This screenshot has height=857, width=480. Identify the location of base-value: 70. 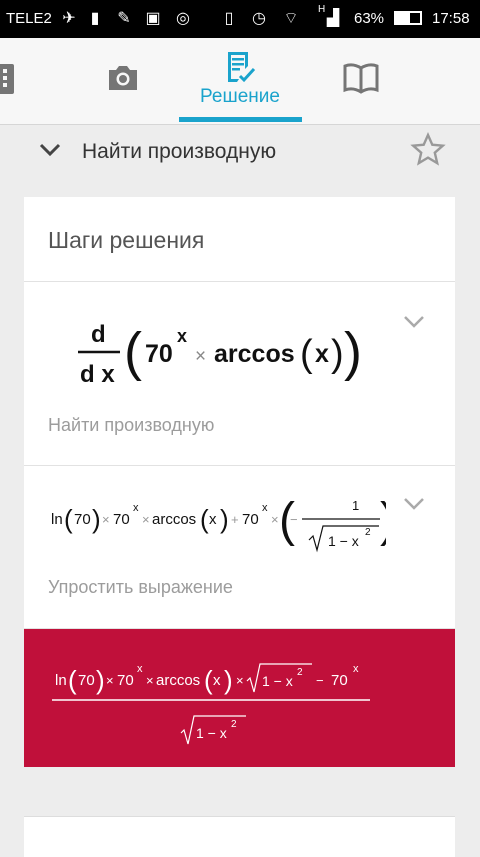
(159, 354).